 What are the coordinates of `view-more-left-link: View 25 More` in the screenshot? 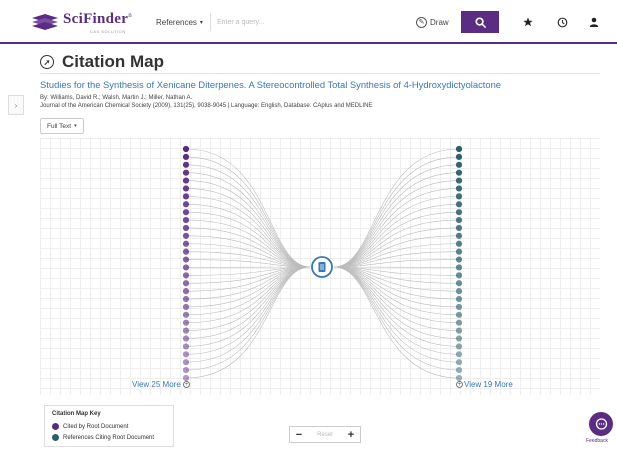 It's located at (156, 384).